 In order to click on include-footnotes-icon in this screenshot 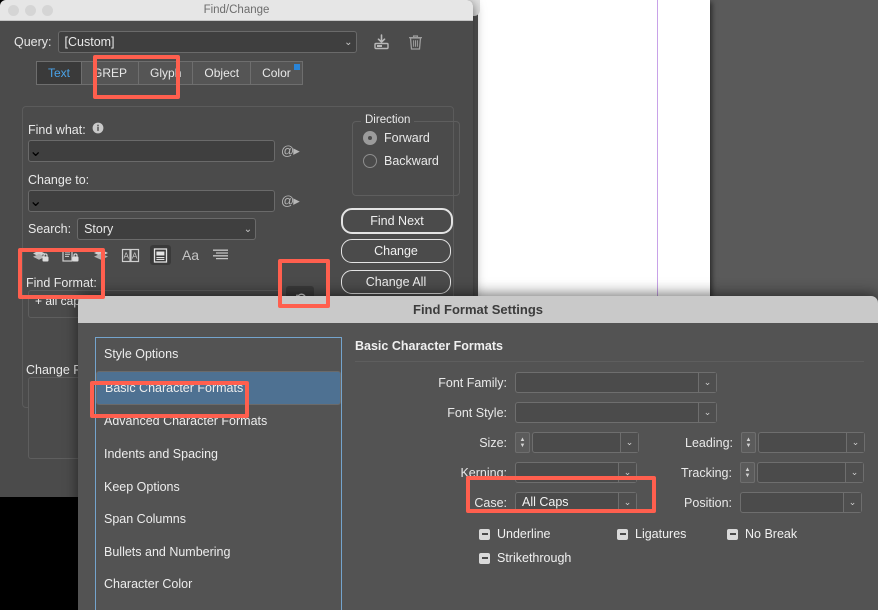, I will do `click(160, 255)`.